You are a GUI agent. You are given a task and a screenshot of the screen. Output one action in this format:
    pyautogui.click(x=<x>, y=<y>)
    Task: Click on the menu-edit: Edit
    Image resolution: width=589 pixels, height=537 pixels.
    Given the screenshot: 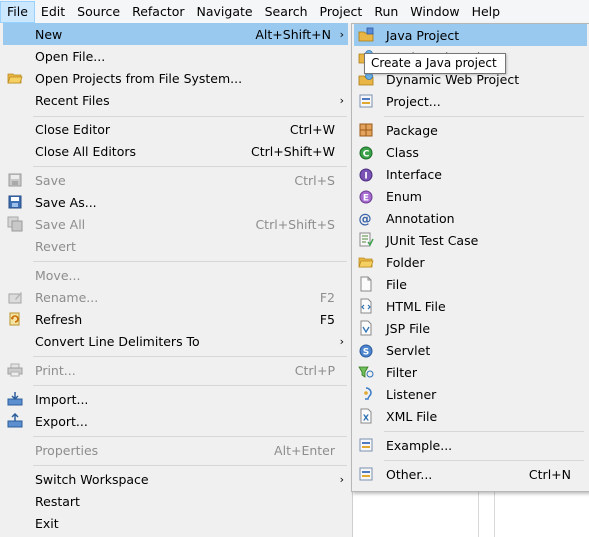 What is the action you would take?
    pyautogui.click(x=53, y=12)
    